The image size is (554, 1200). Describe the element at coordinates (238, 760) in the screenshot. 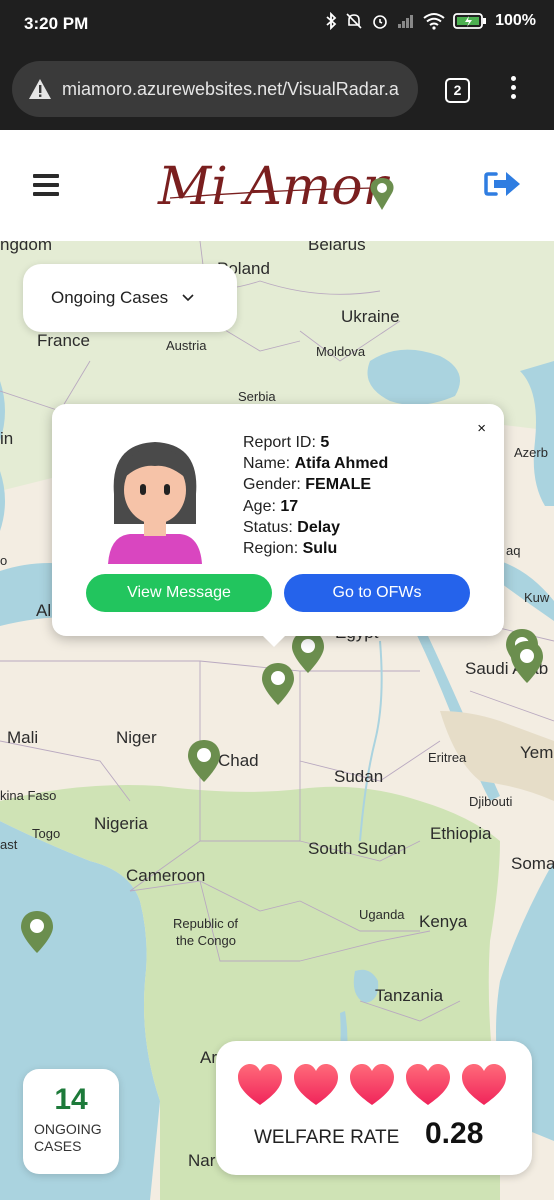

I see `map-label: Chad` at that location.